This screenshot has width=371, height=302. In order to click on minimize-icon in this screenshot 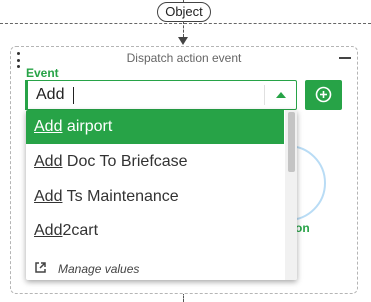, I will do `click(345, 58)`.